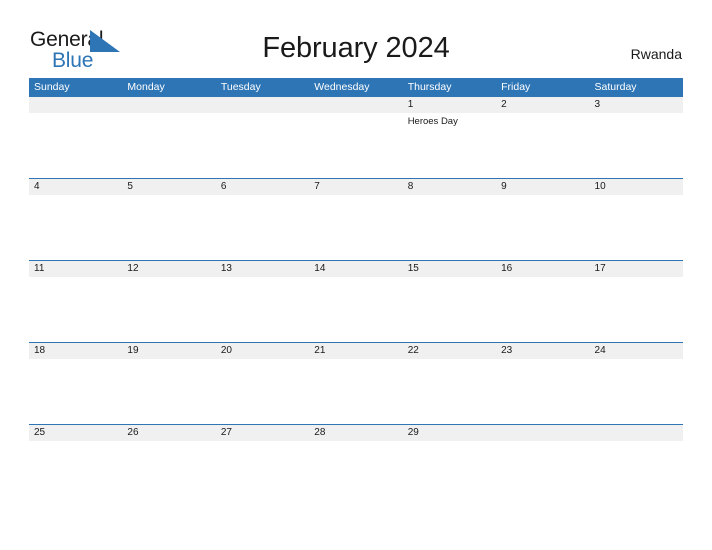 The height and width of the screenshot is (550, 712). Describe the element at coordinates (262, 351) in the screenshot. I see `day-cell: 20` at that location.